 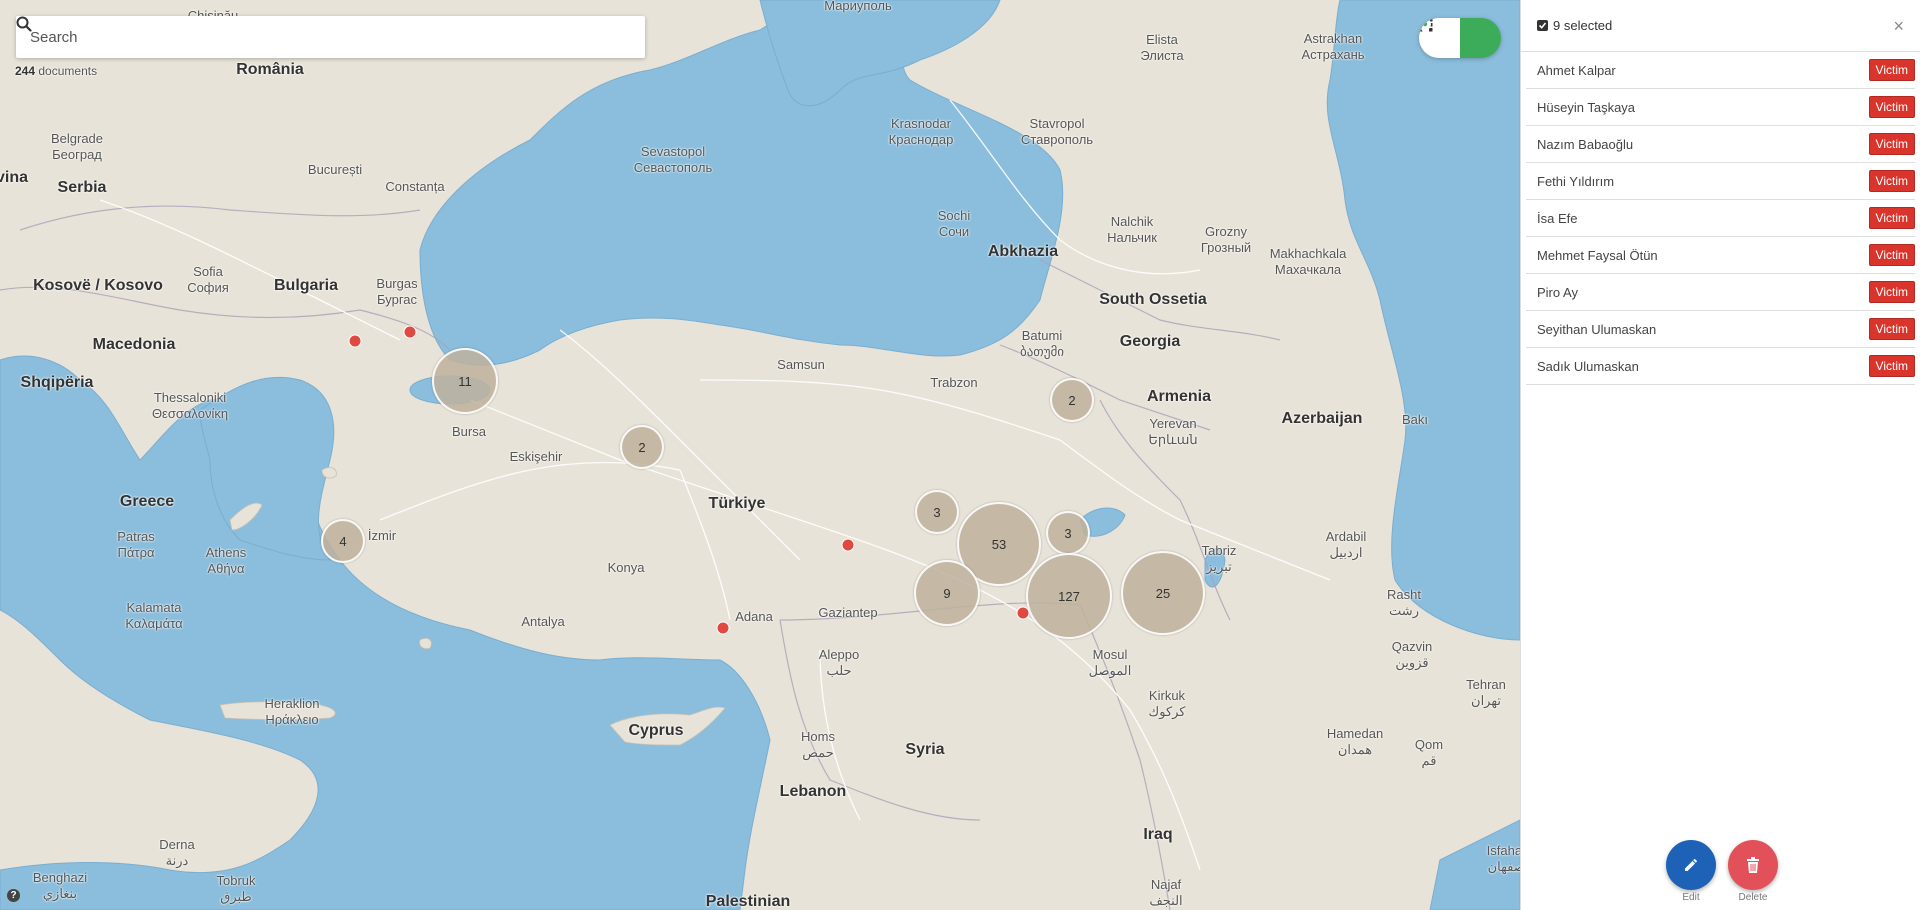 I want to click on document-count-number: 244, so click(x=25, y=71).